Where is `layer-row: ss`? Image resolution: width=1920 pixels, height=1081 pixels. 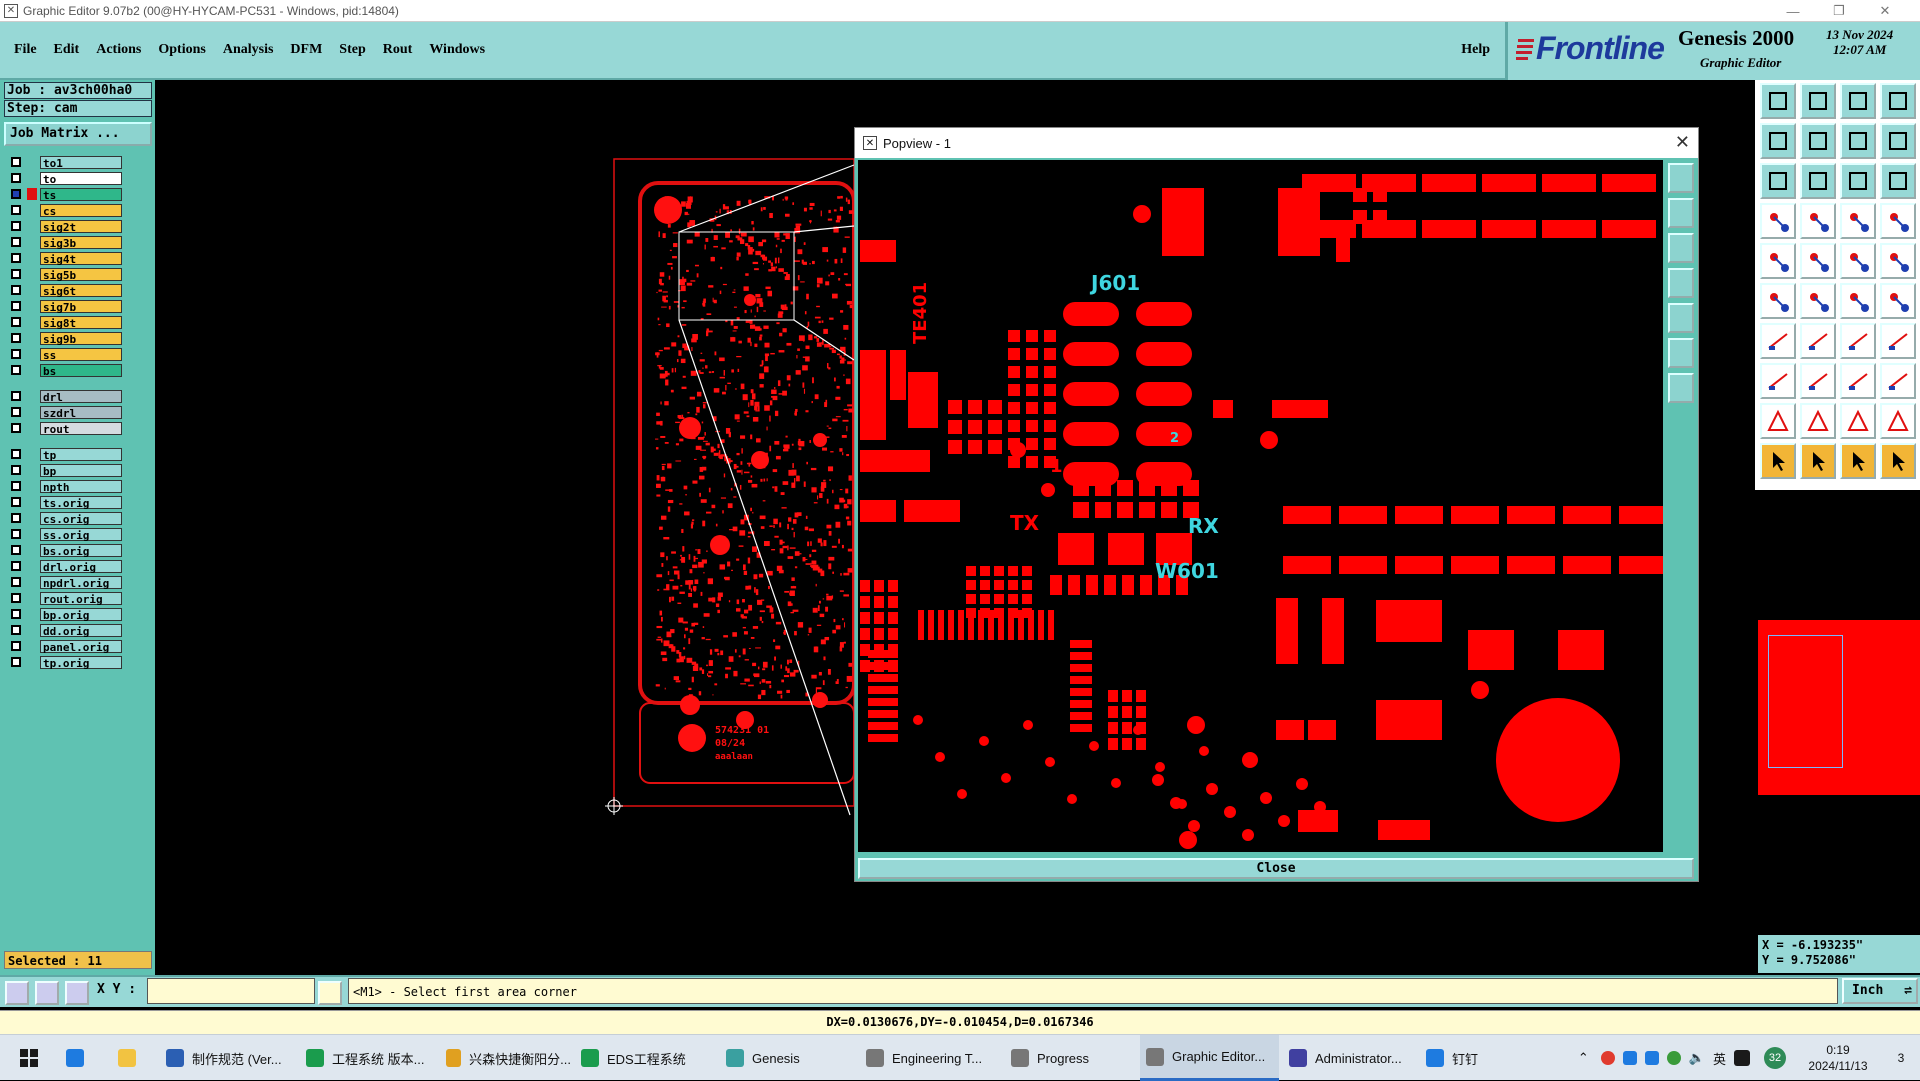
layer-row: ss is located at coordinates (65, 354).